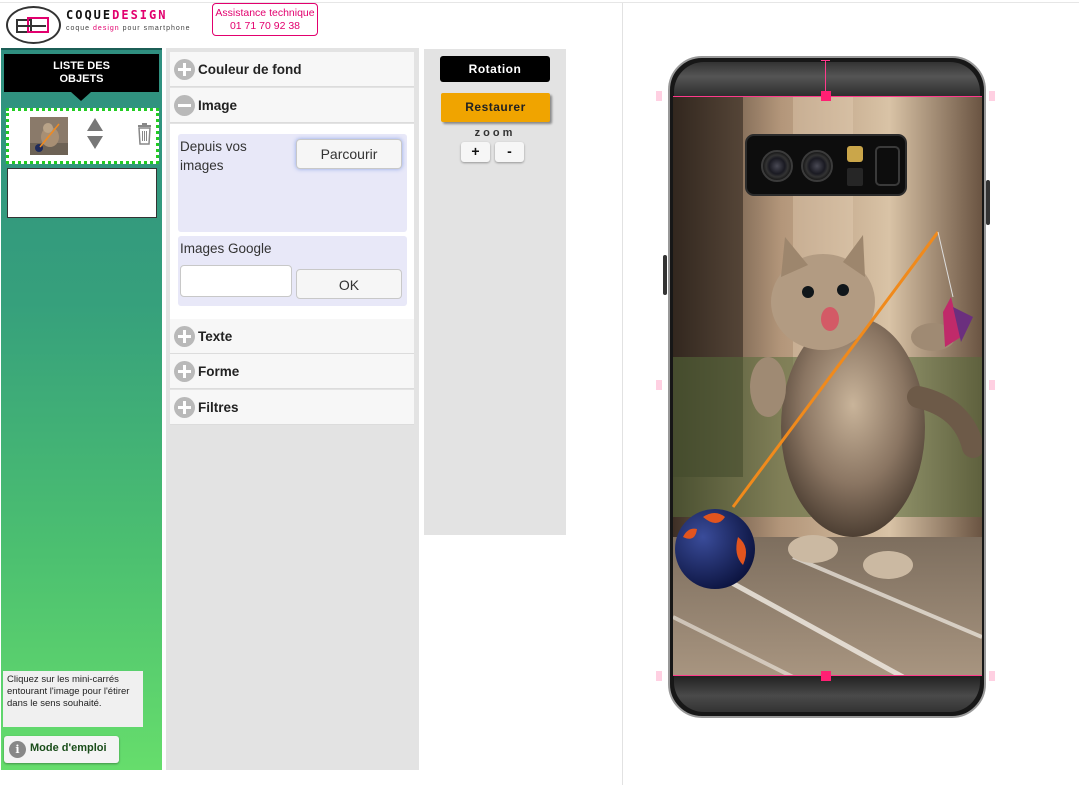 The image size is (1079, 785). I want to click on caret-down-icon, so click(81, 96).